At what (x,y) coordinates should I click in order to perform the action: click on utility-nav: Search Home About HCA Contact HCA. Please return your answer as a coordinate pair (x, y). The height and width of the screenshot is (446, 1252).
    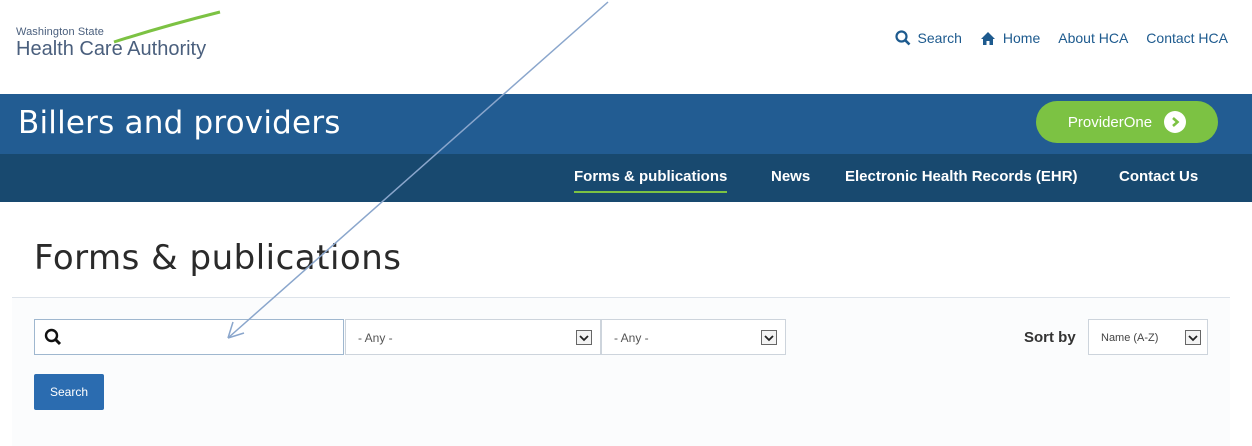
    Looking at the image, I should click on (1061, 38).